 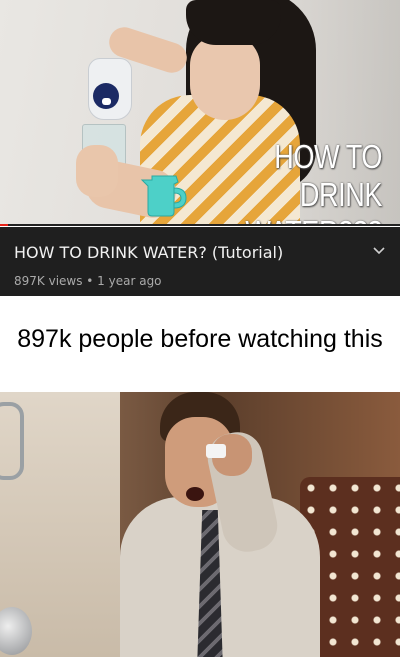 I want to click on thumbnail-overlay-title: HOW TO DRINK WATER???, so click(x=313, y=182).